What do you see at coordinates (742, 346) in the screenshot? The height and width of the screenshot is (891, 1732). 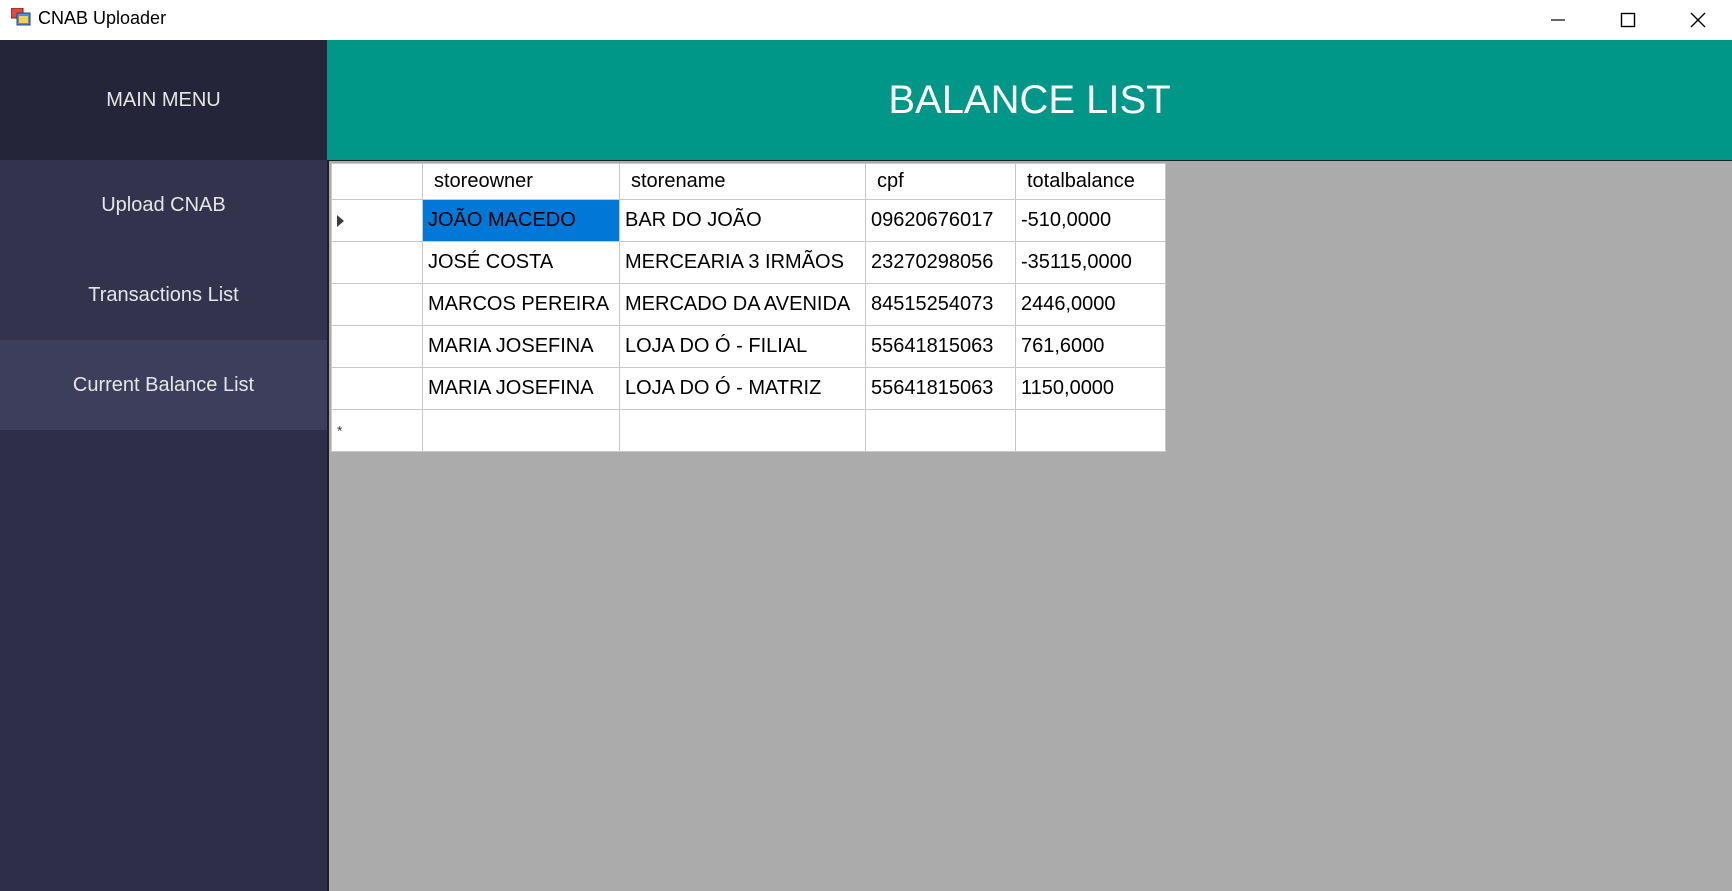 I see `cell-storename: LOJA DO Ó - FILIAL` at bounding box center [742, 346].